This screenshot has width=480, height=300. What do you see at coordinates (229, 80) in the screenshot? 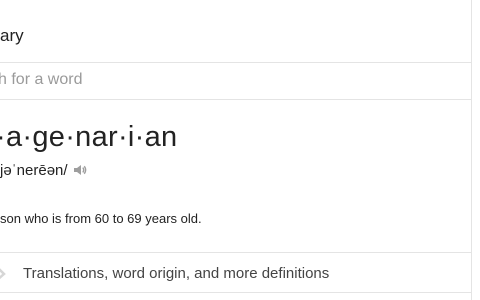
I see `search-input` at bounding box center [229, 80].